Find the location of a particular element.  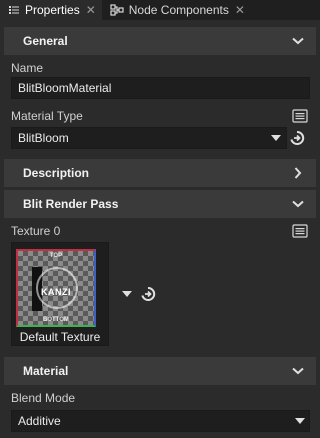

thumbnail-bottom-label: BOTTOM is located at coordinates (56, 320).